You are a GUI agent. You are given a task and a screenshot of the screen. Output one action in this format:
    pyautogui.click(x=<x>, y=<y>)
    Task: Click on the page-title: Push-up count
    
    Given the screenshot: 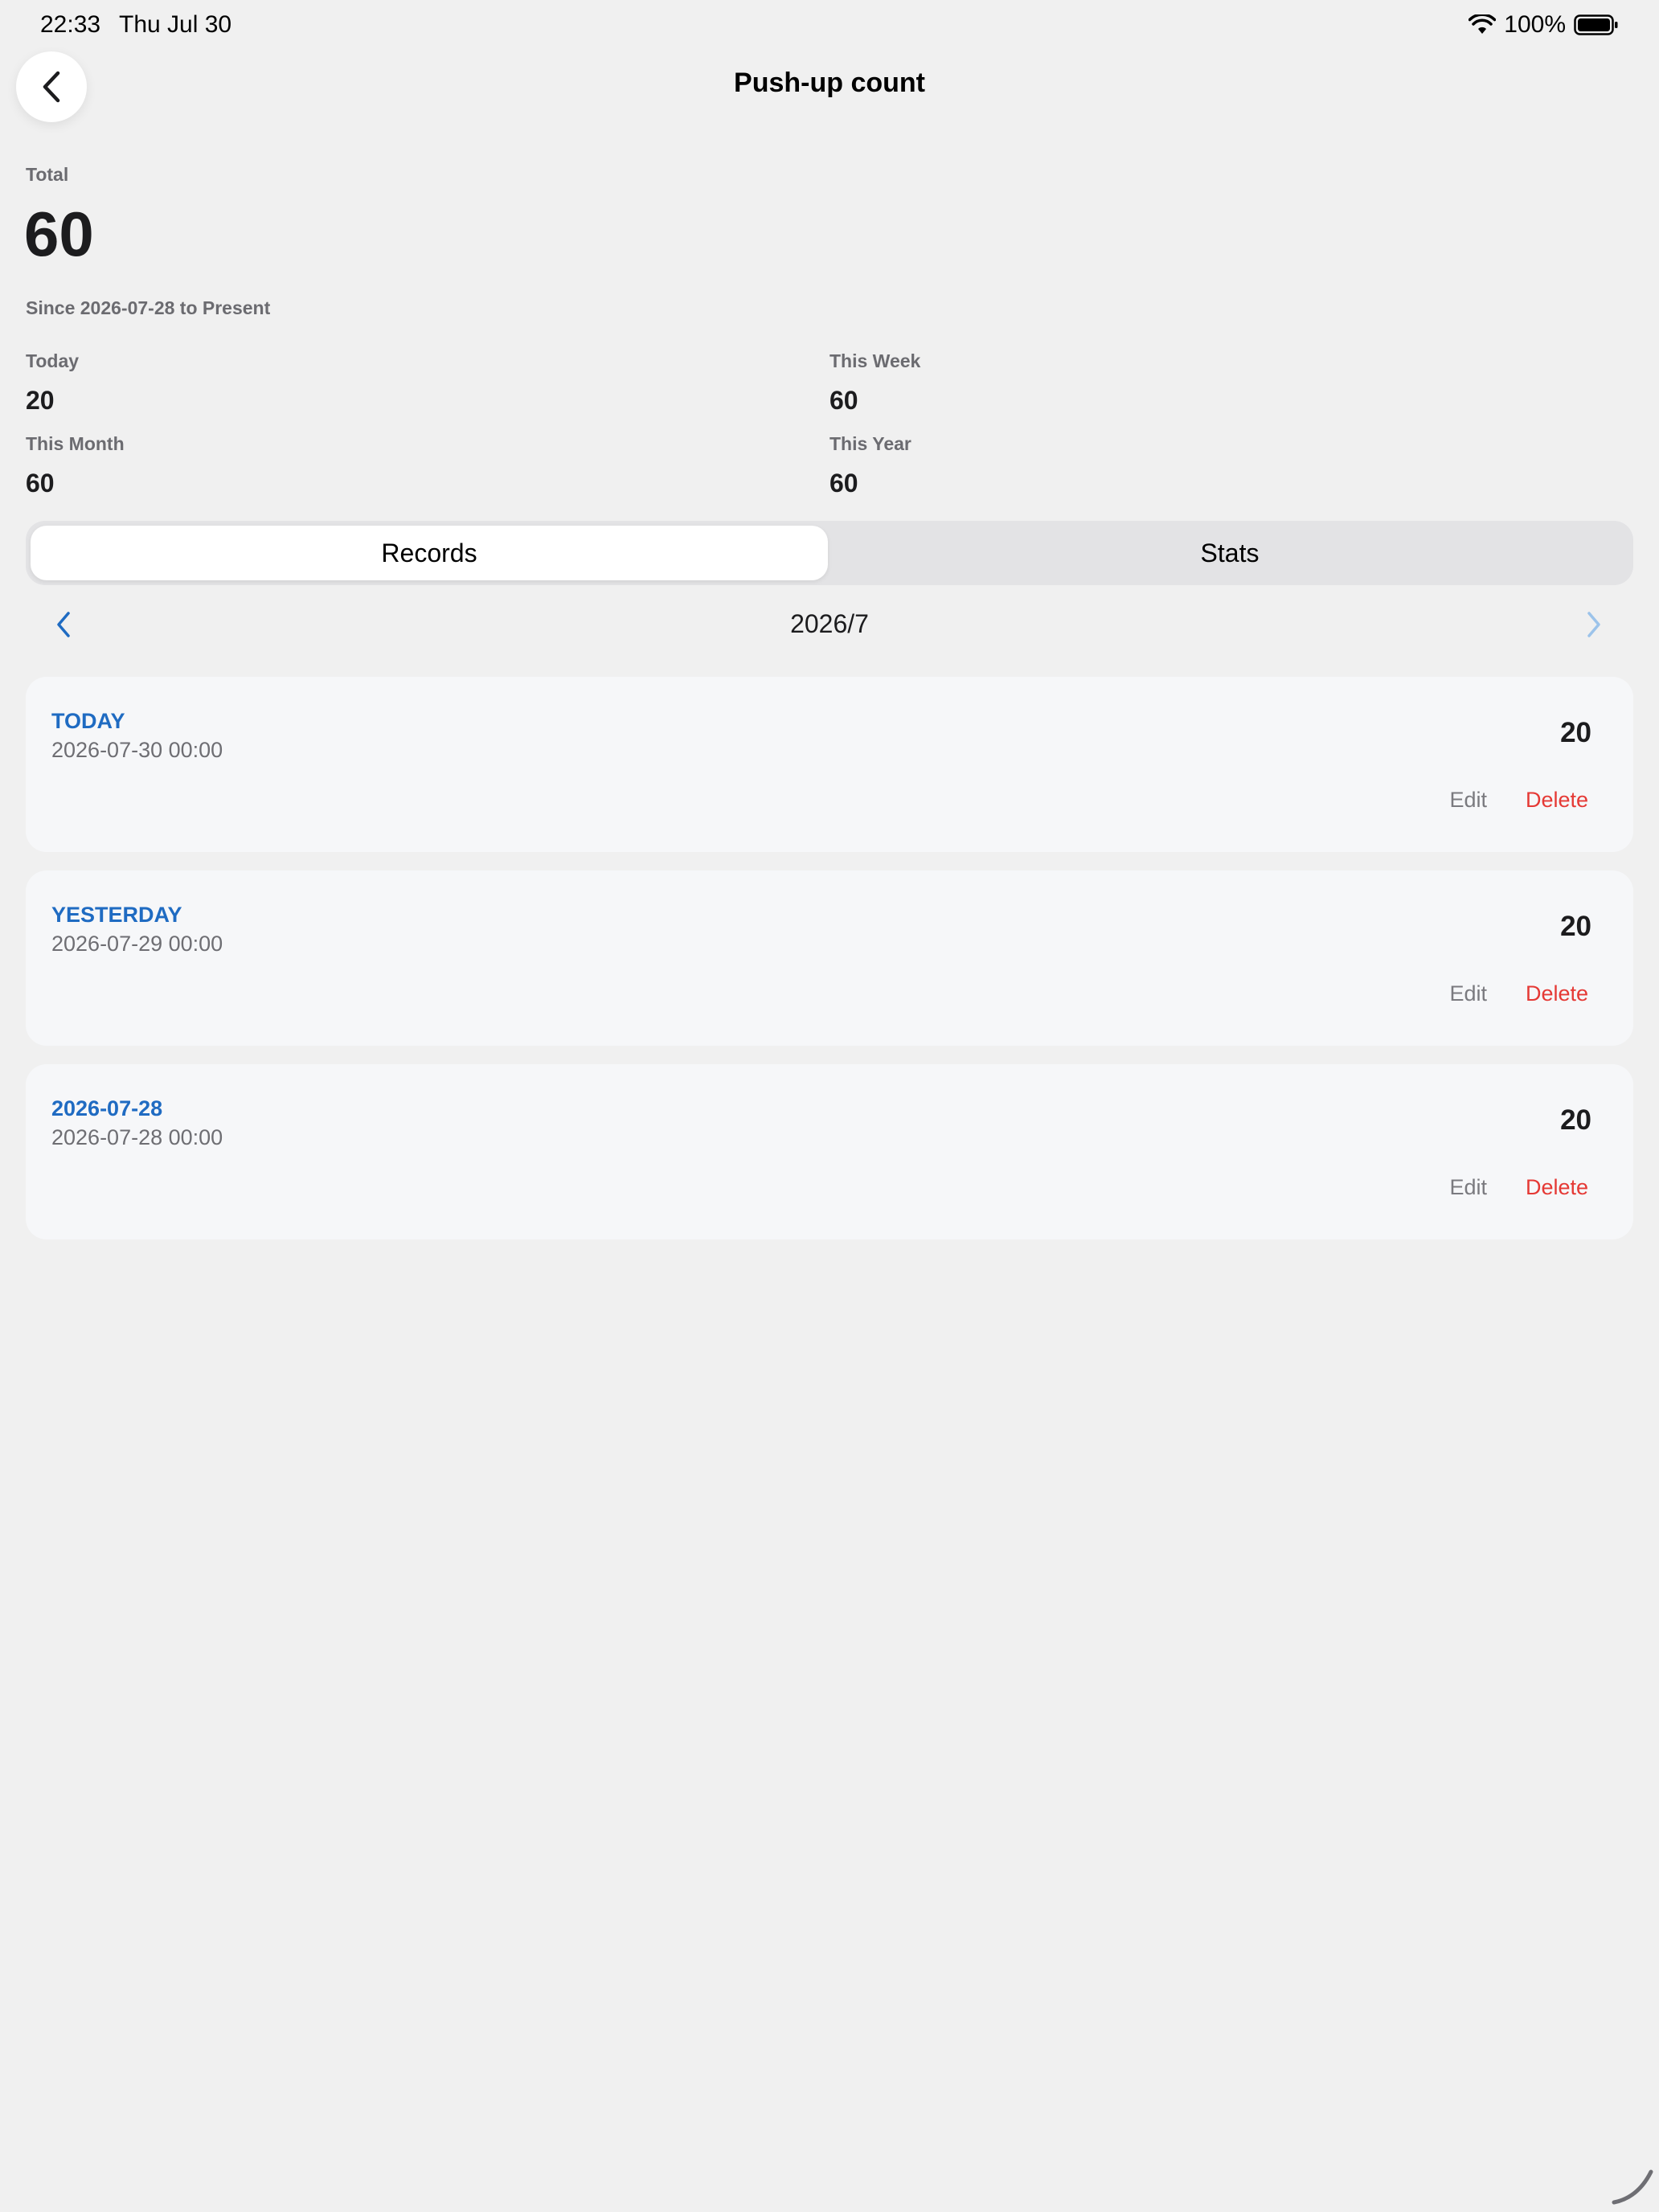 What is the action you would take?
    pyautogui.click(x=829, y=83)
    